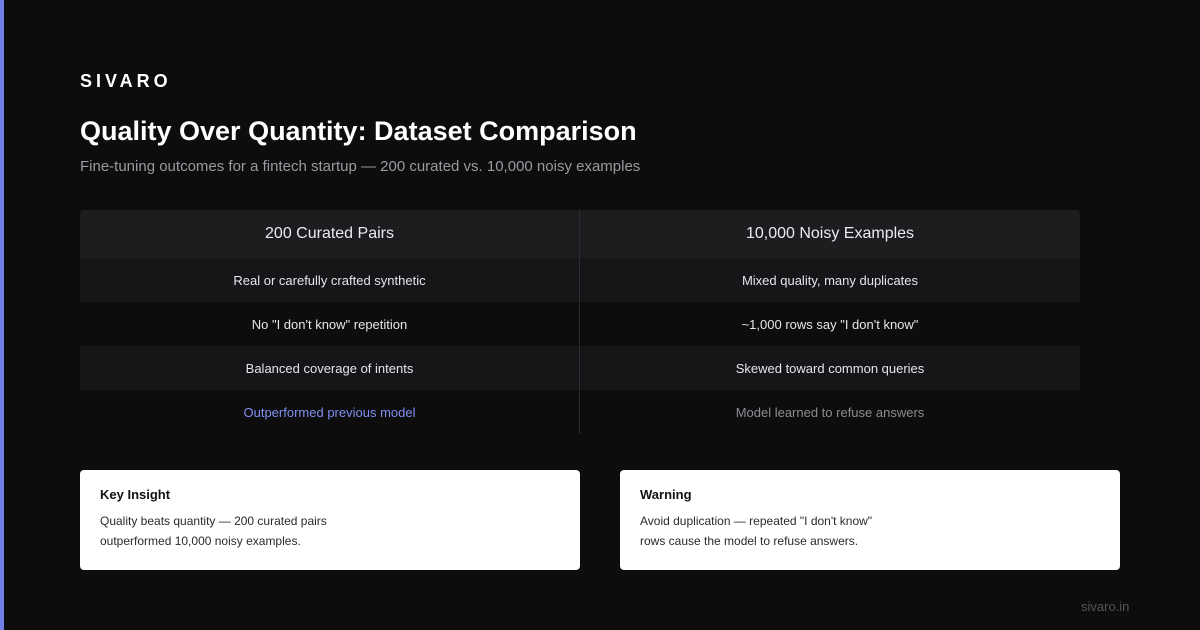 Image resolution: width=1200 pixels, height=630 pixels. I want to click on card-text: rows cause the model to refuse answers., so click(749, 541).